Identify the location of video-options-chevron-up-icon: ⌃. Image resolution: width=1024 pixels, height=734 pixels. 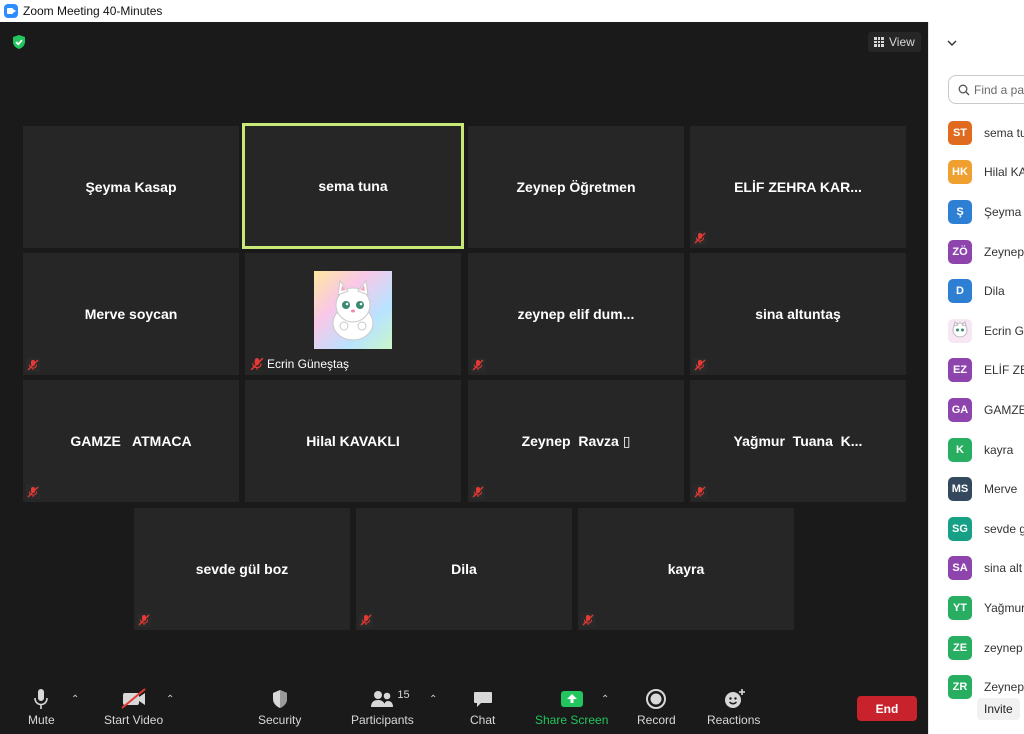
(170, 699).